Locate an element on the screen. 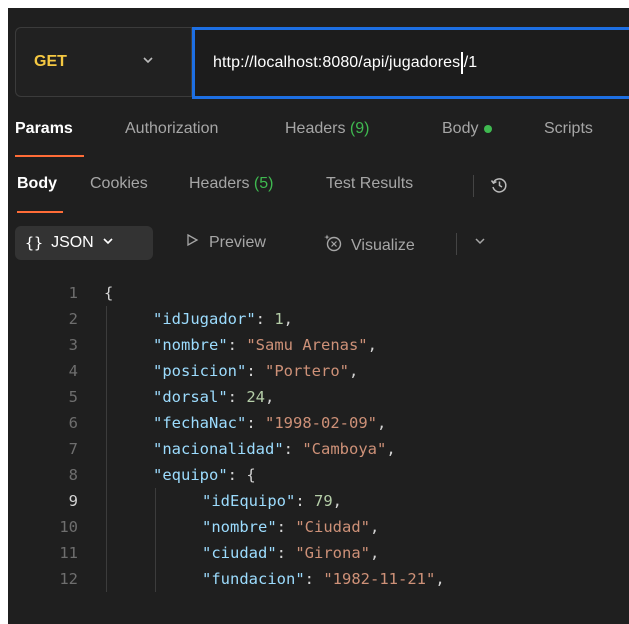  code-line: 9 "idEquipo": 79, is located at coordinates (314, 501).